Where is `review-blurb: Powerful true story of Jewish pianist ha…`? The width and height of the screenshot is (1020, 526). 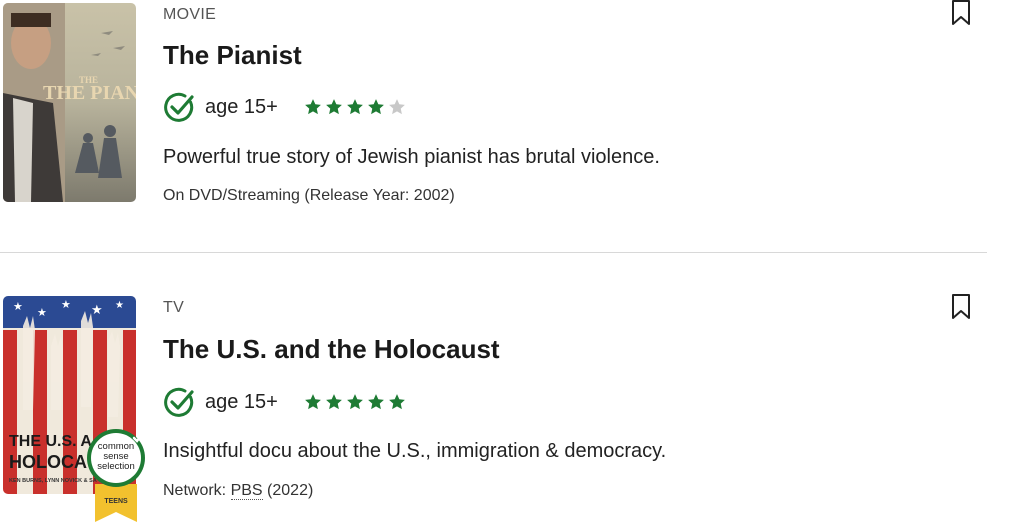
review-blurb: Powerful true story of Jewish pianist ha… is located at coordinates (411, 157).